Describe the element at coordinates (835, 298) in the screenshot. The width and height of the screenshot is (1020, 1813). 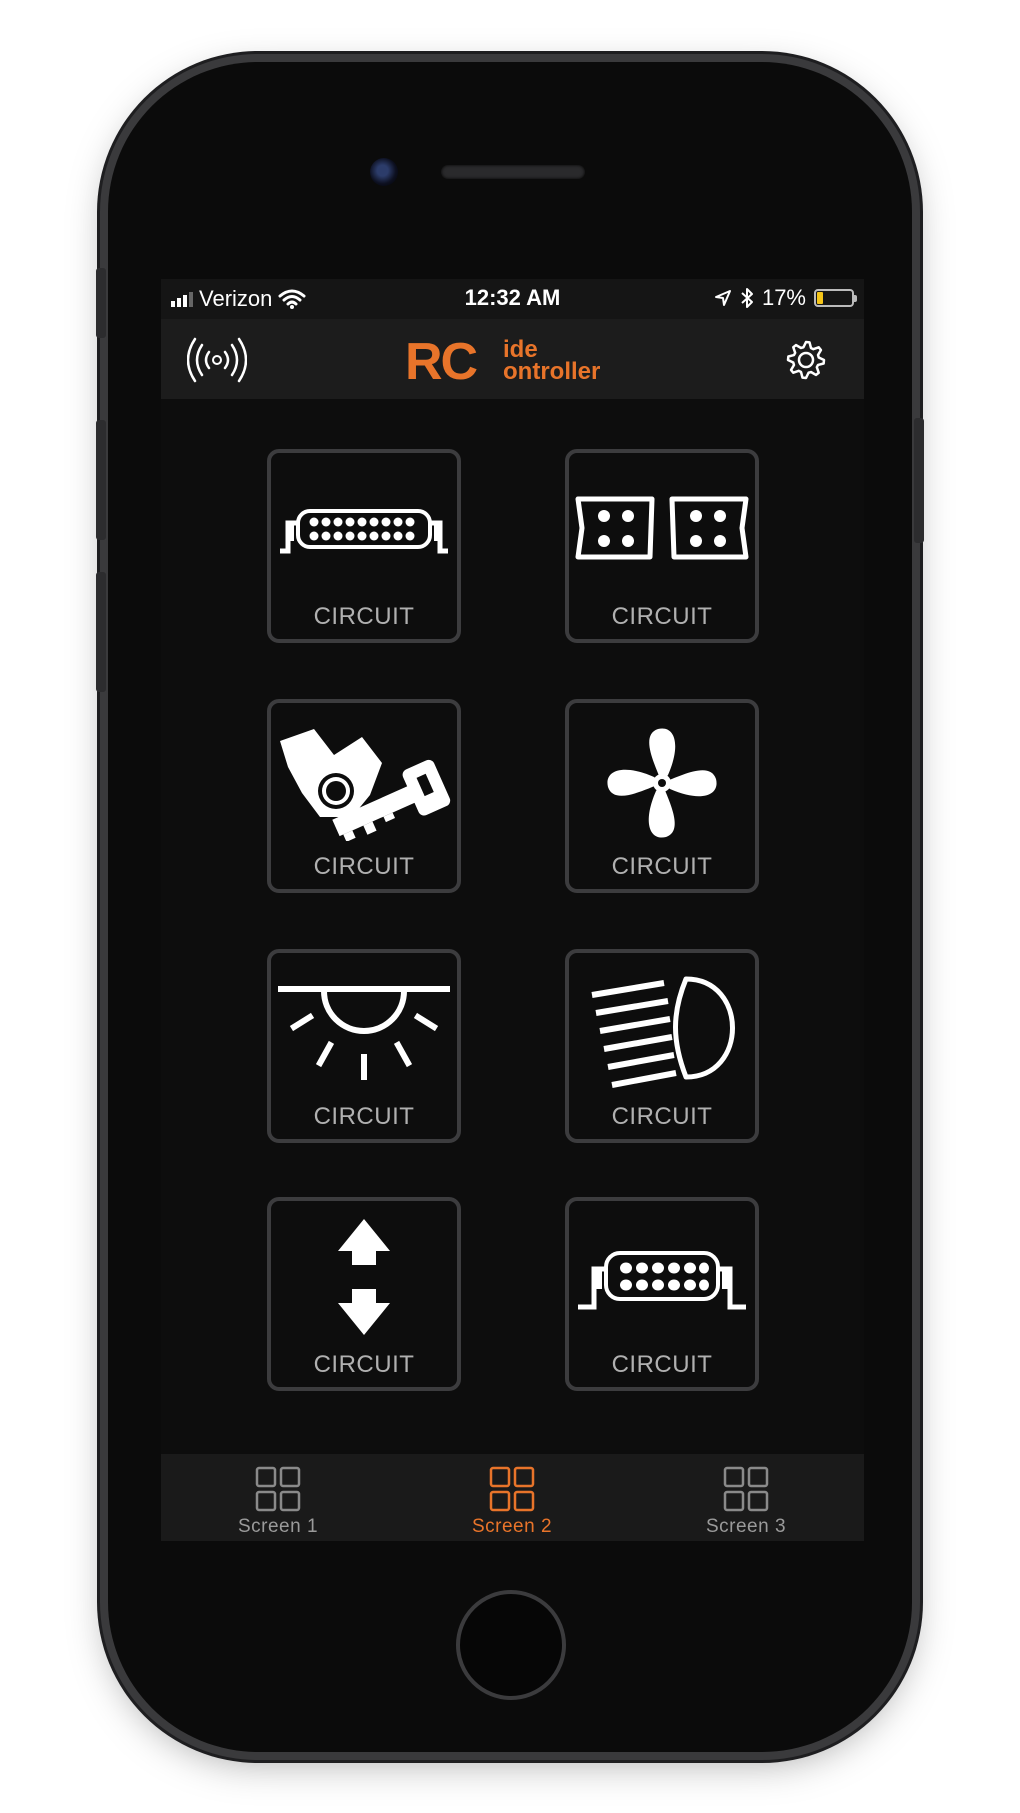
I see `battery-icon` at that location.